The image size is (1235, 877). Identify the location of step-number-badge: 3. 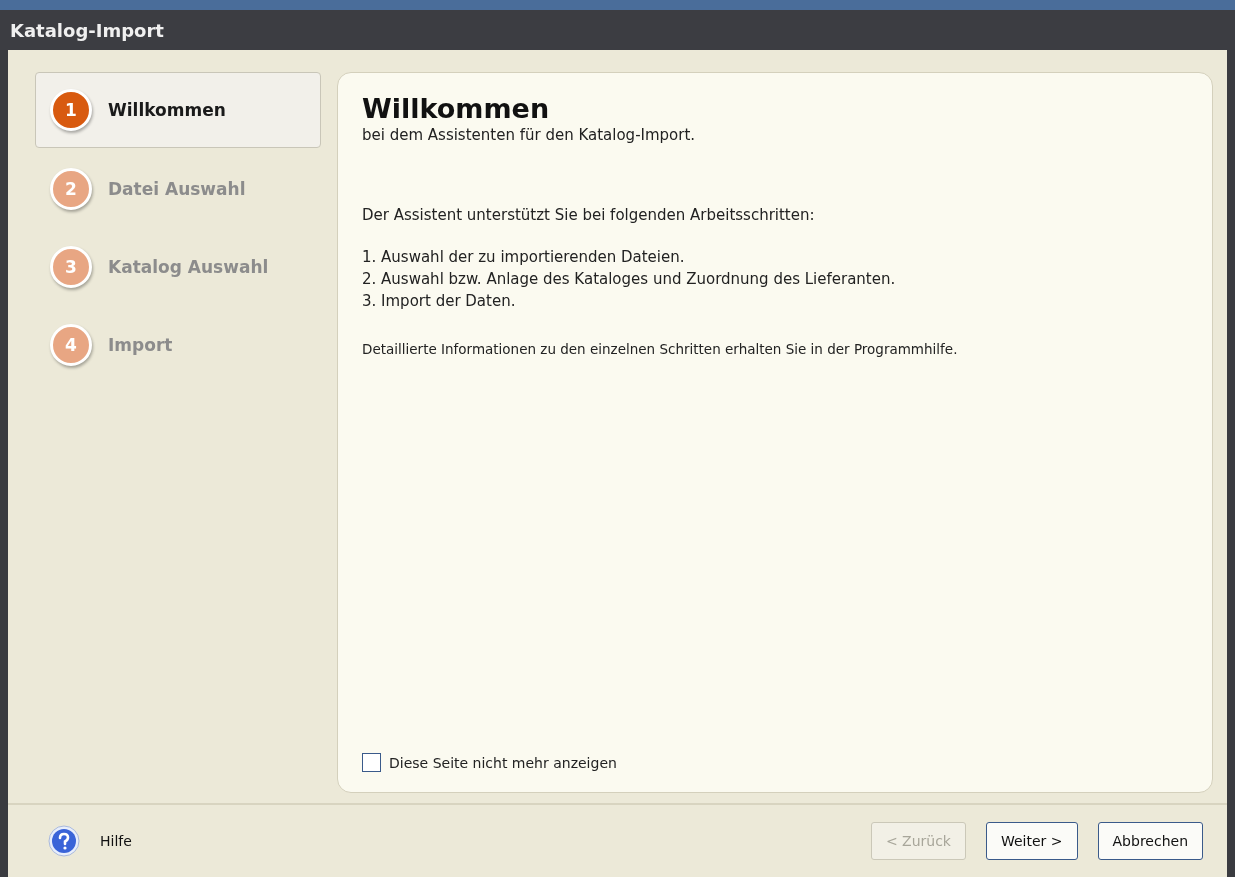
(71, 267).